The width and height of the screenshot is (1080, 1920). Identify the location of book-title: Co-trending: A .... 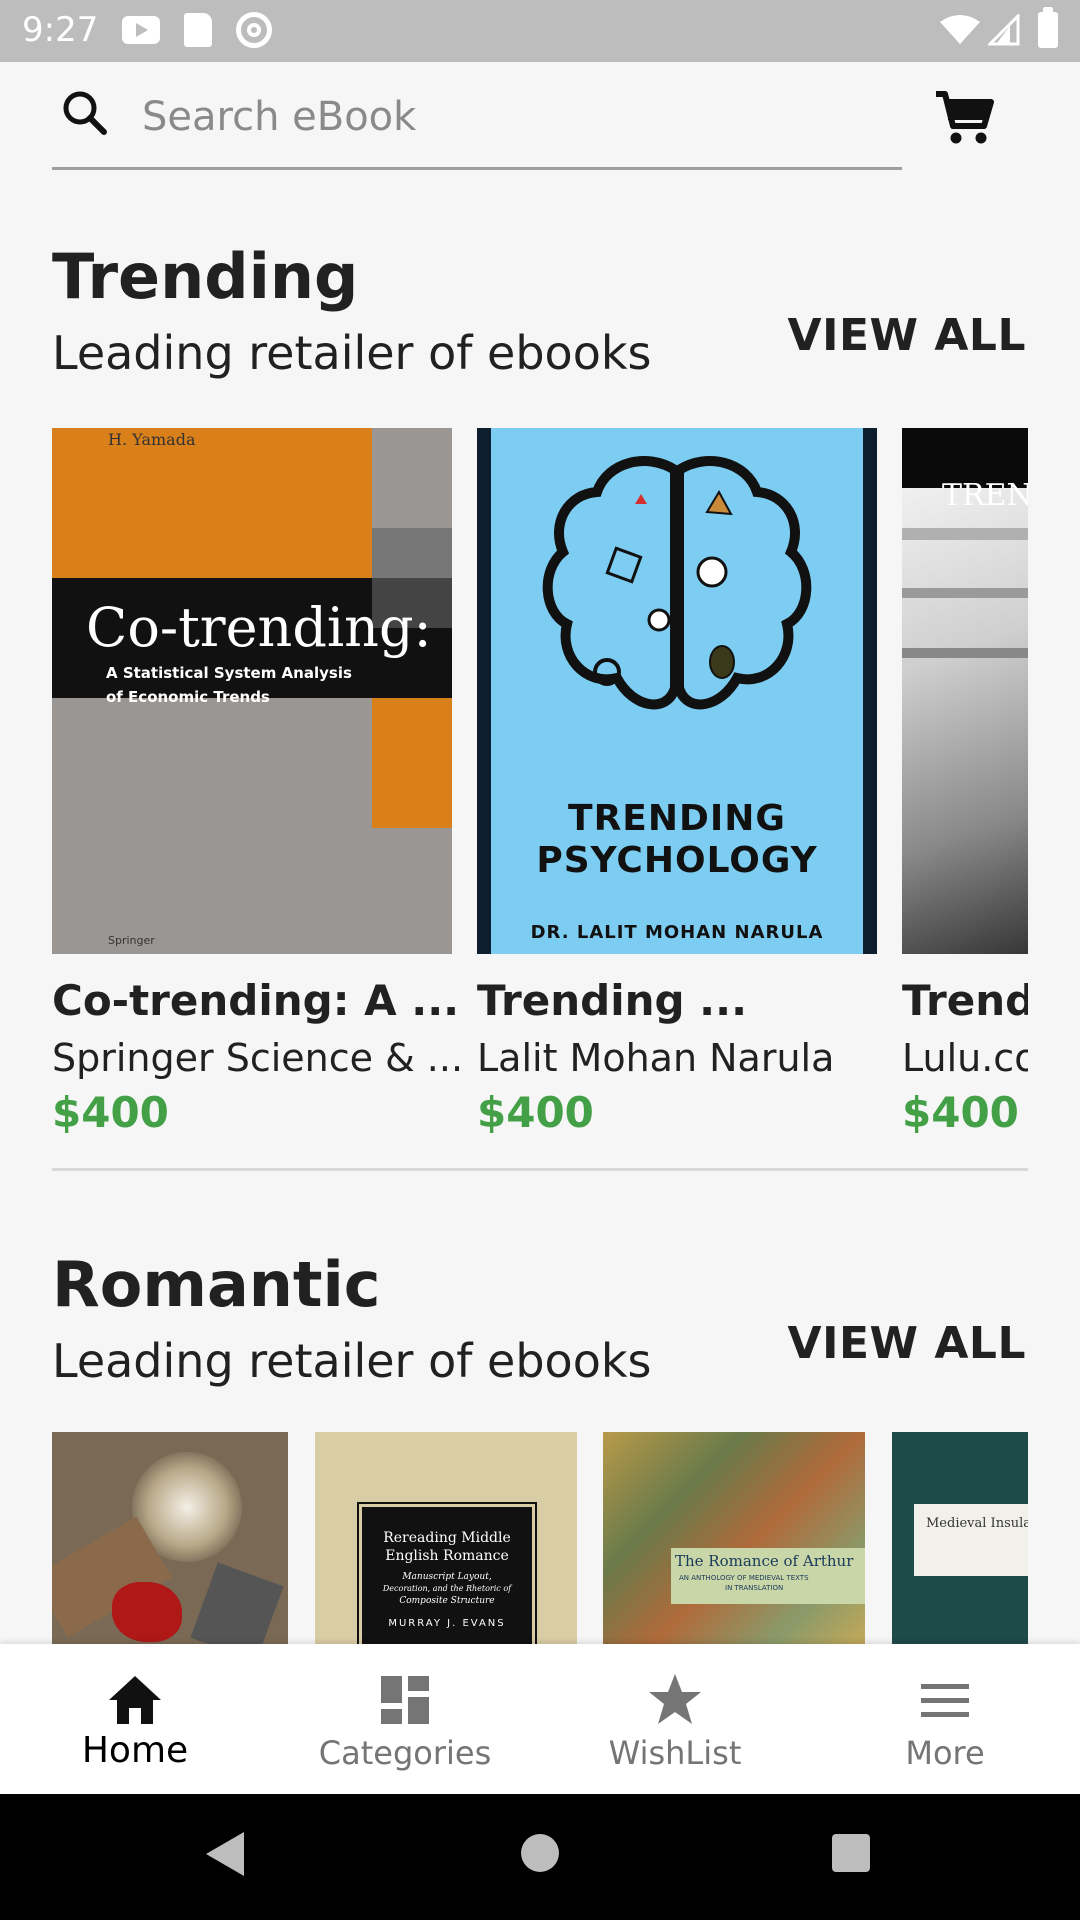
(256, 1000).